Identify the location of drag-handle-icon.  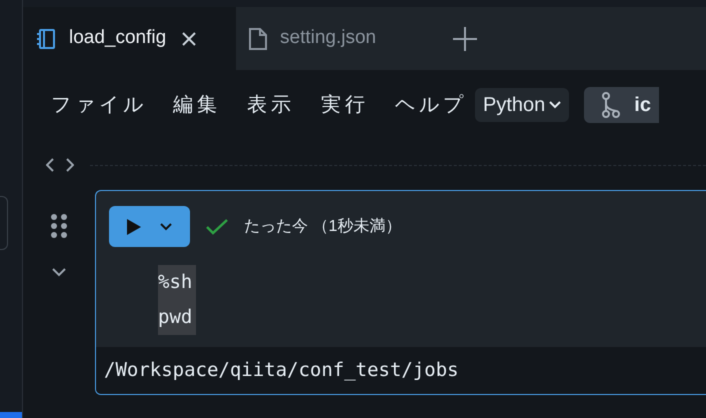
(59, 226).